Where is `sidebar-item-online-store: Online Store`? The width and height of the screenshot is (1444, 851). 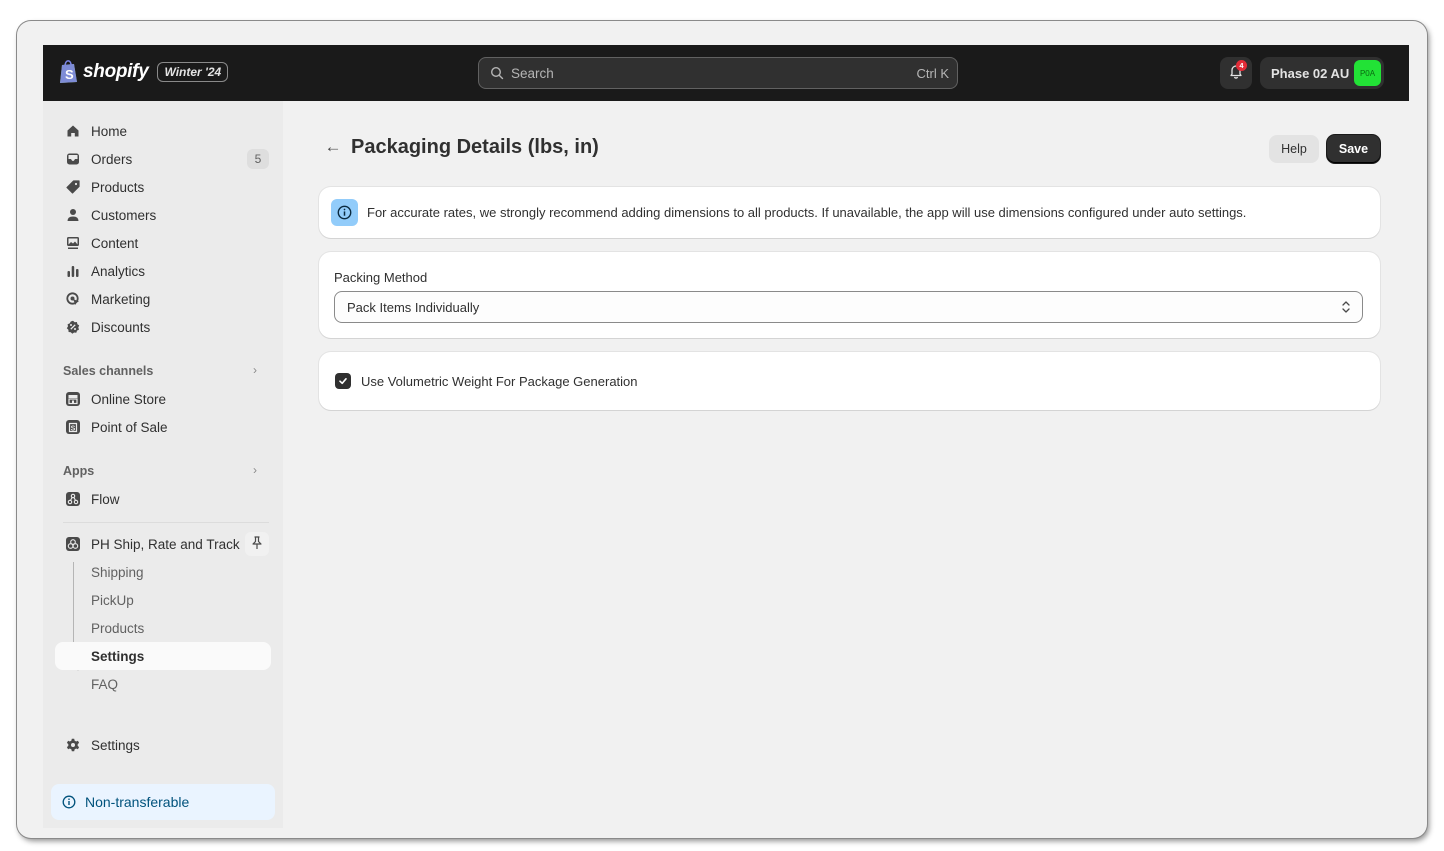 sidebar-item-online-store: Online Store is located at coordinates (163, 399).